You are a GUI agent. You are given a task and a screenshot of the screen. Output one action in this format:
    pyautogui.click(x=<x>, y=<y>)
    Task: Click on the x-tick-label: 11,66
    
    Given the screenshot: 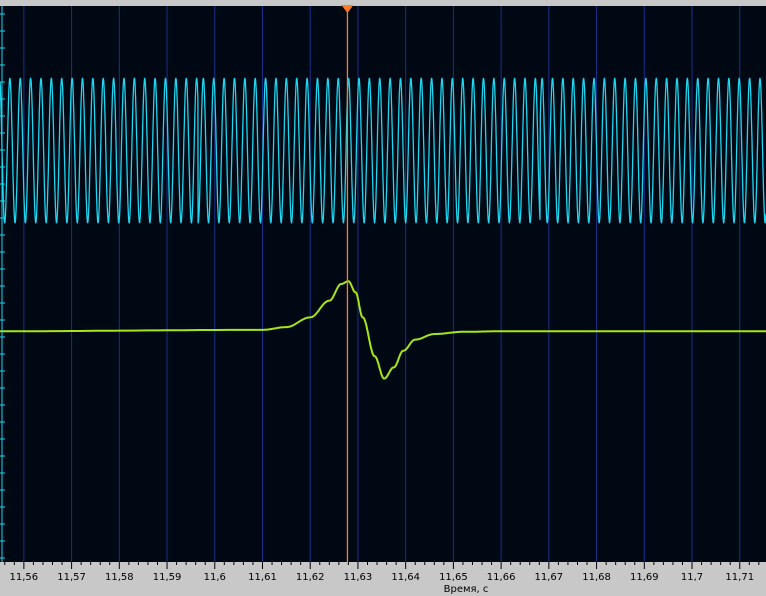 What is the action you would take?
    pyautogui.click(x=501, y=577)
    